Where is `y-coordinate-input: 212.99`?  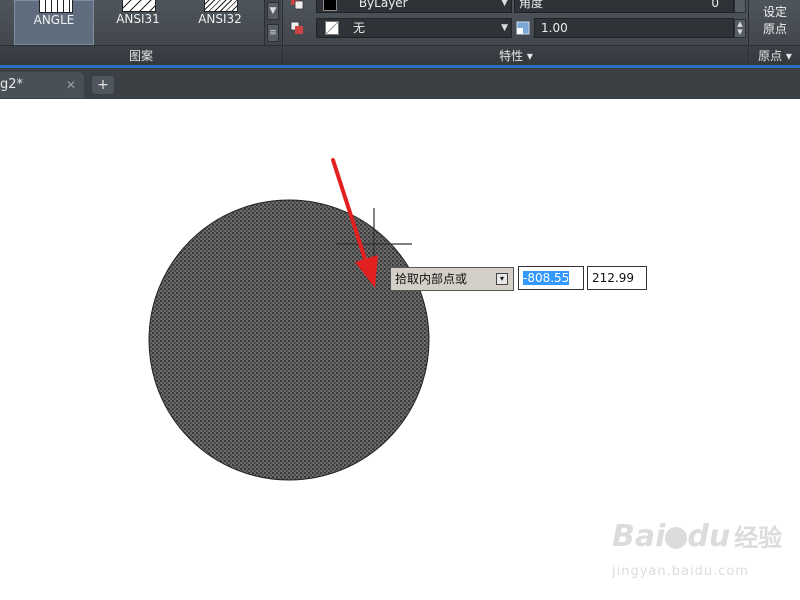 y-coordinate-input: 212.99 is located at coordinates (617, 278).